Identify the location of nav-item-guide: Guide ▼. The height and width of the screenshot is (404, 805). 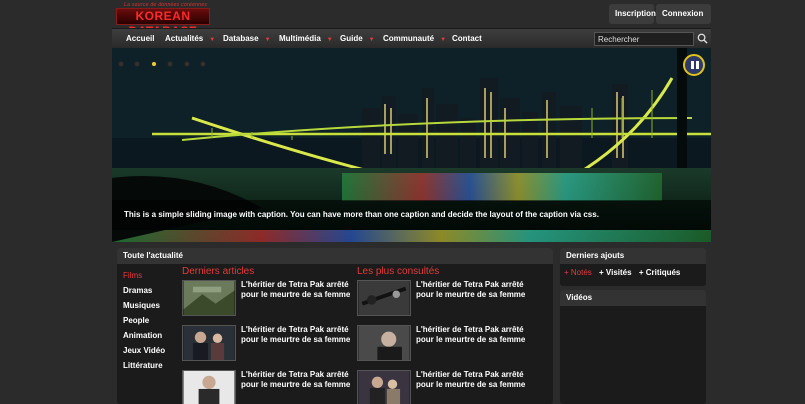
(357, 39).